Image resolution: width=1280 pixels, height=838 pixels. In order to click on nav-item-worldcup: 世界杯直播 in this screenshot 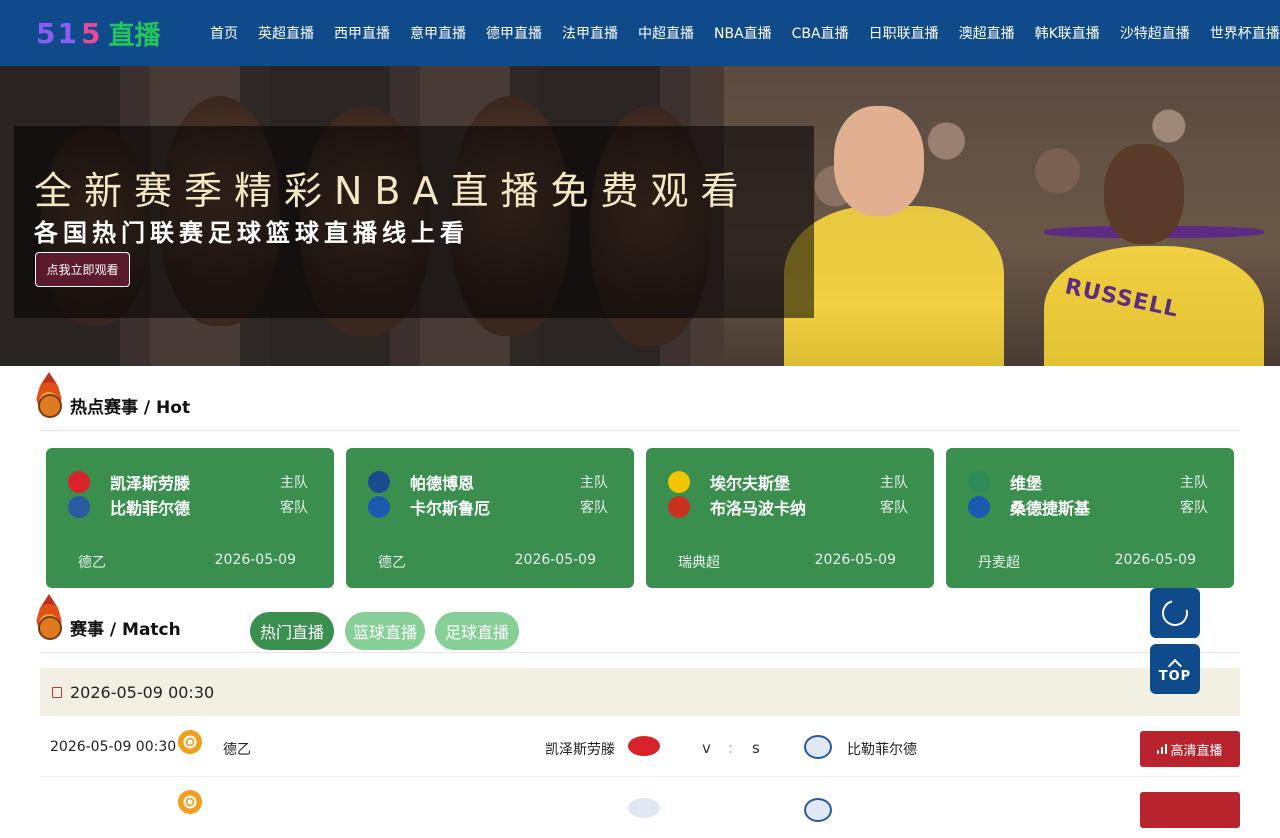, I will do `click(1240, 33)`.